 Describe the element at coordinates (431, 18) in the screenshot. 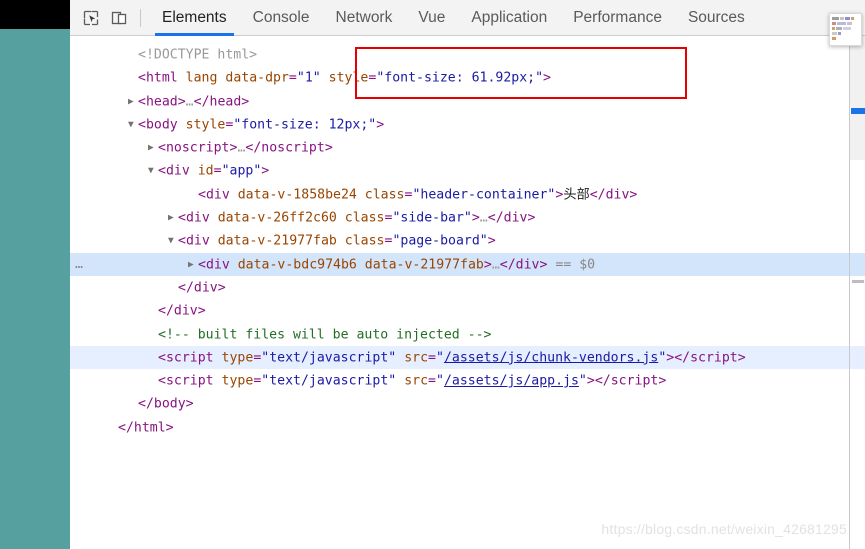

I see `tab-vue: Vue` at that location.